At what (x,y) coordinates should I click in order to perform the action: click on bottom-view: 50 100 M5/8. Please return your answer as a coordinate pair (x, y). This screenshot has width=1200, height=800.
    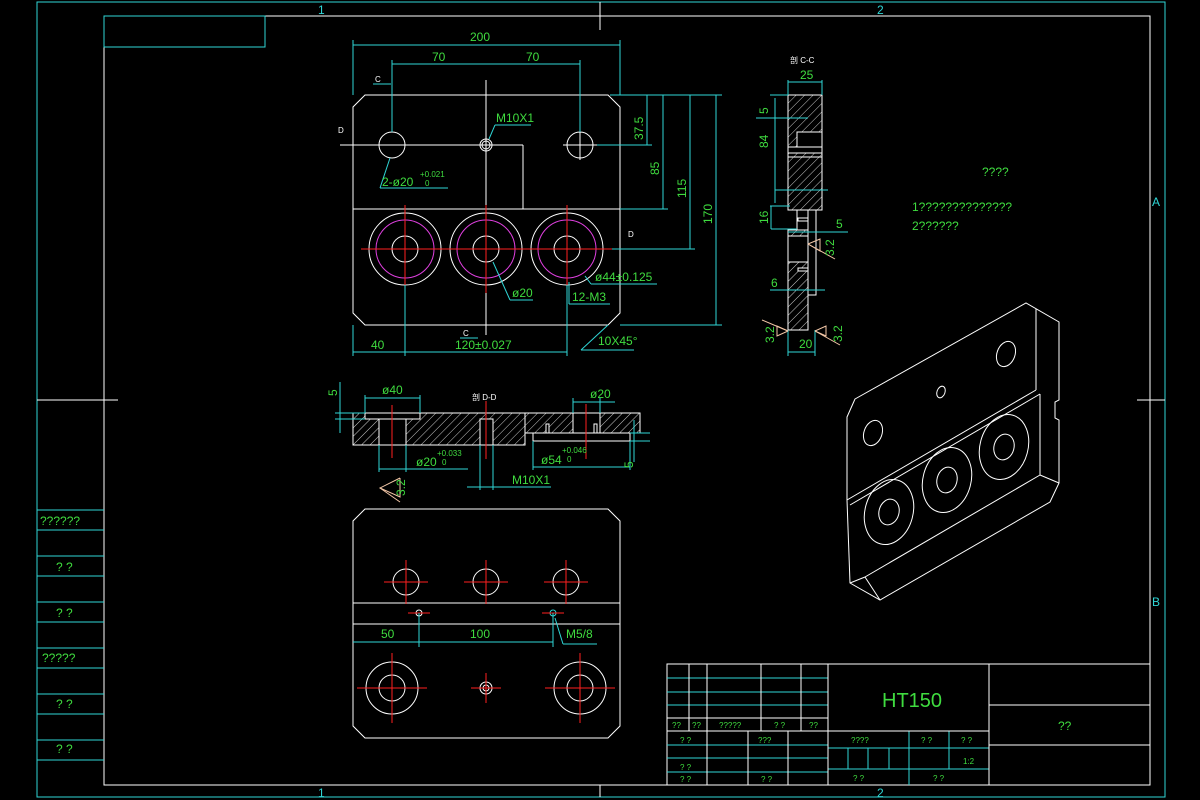
    Looking at the image, I should click on (486, 623).